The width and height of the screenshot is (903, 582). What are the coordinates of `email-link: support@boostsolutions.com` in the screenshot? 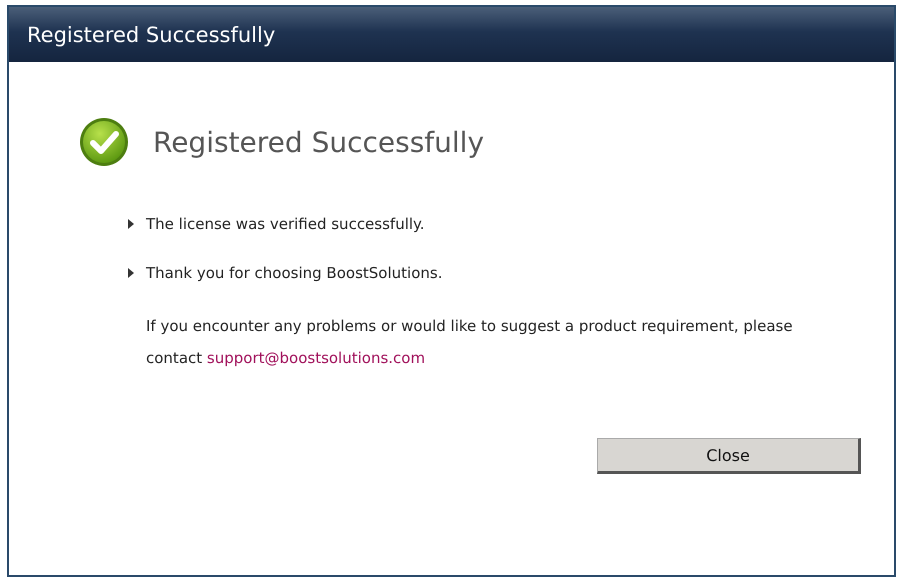 It's located at (316, 358).